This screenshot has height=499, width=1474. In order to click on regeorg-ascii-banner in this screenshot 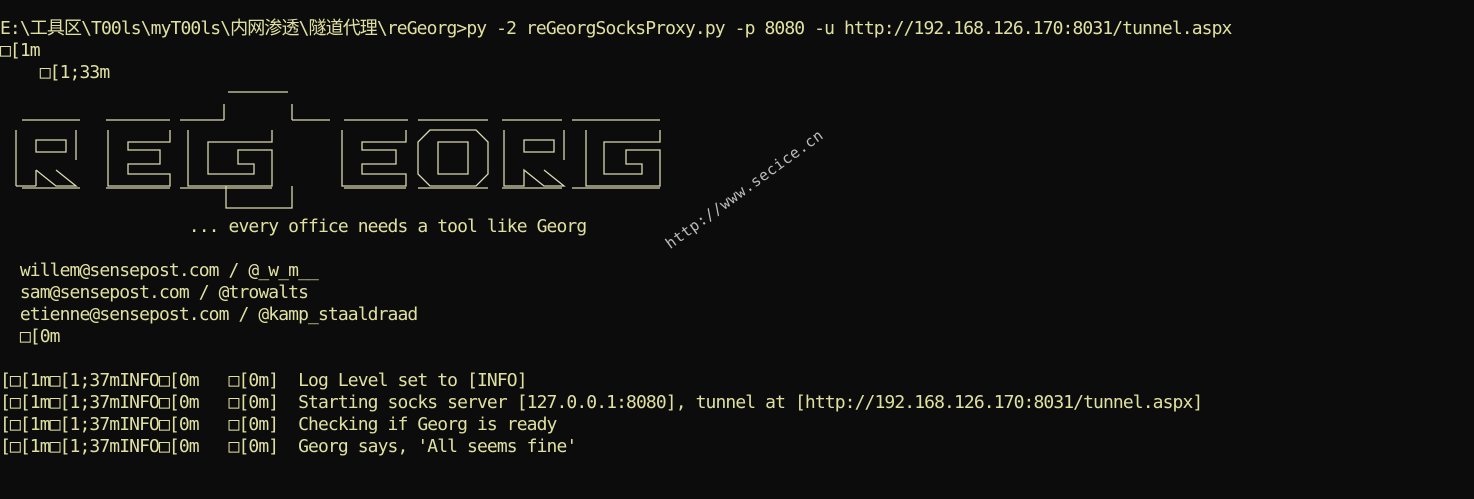, I will do `click(338, 150)`.